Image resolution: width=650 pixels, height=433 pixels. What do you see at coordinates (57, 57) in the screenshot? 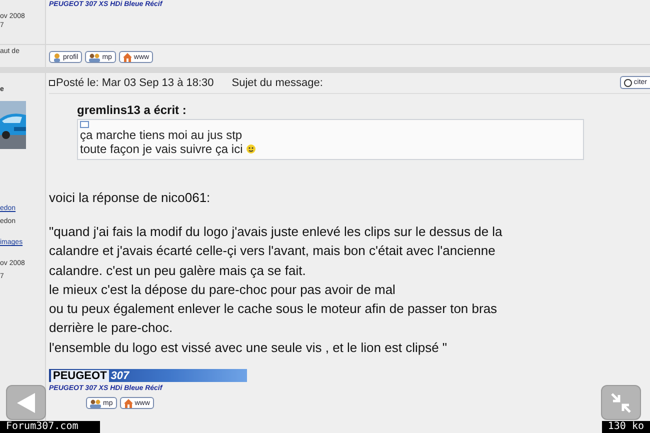
I see `person-icon` at bounding box center [57, 57].